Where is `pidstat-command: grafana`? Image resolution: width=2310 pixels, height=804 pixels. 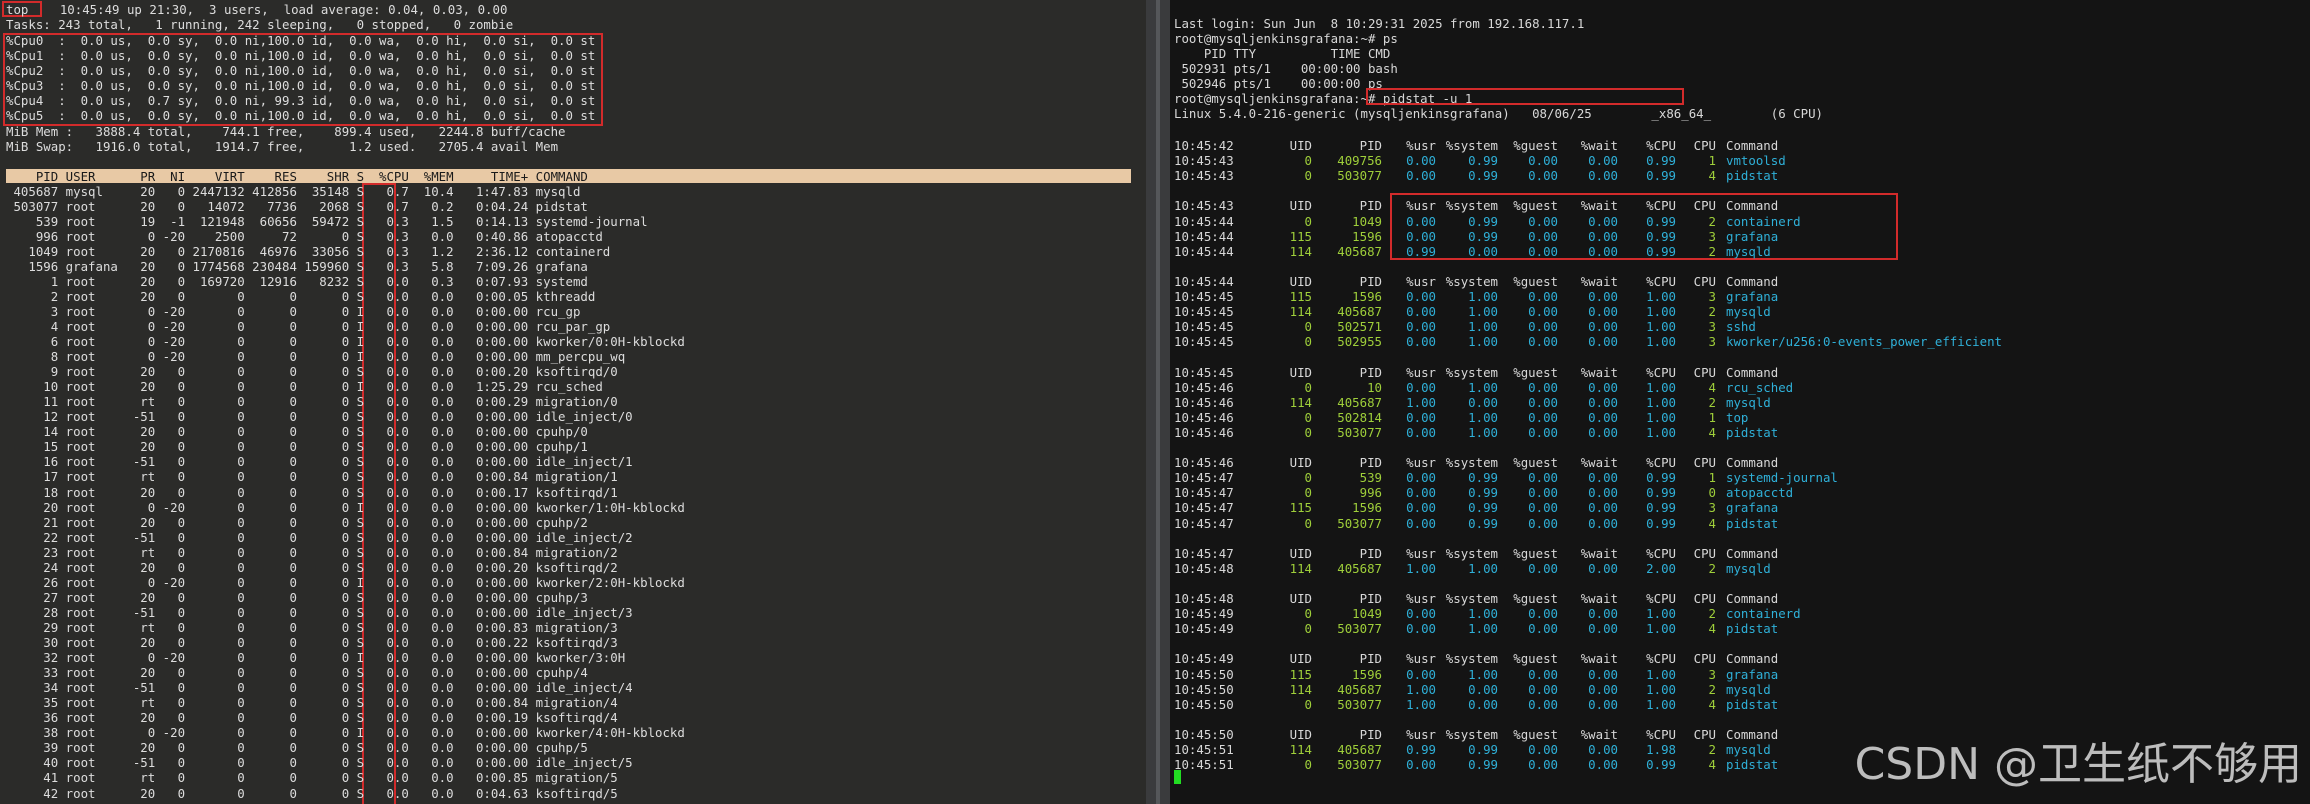
pidstat-command: grafana is located at coordinates (1752, 236).